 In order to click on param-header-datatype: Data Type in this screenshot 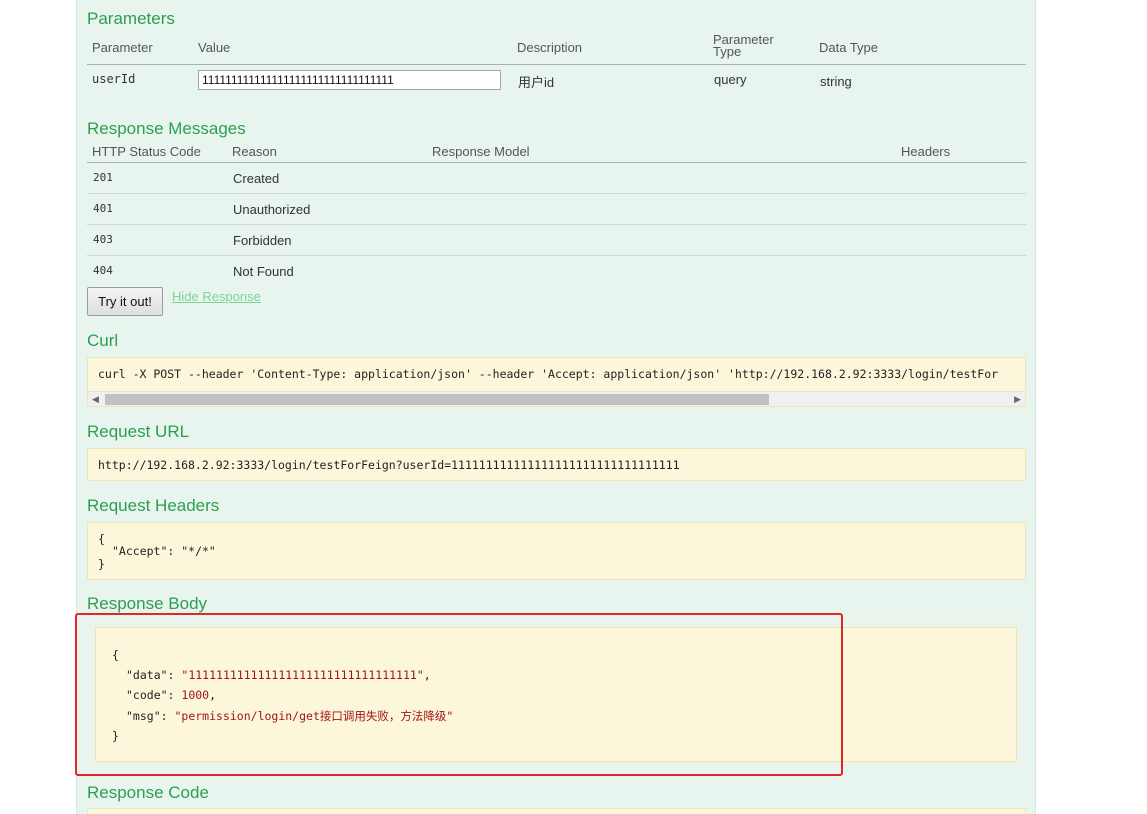, I will do `click(849, 47)`.